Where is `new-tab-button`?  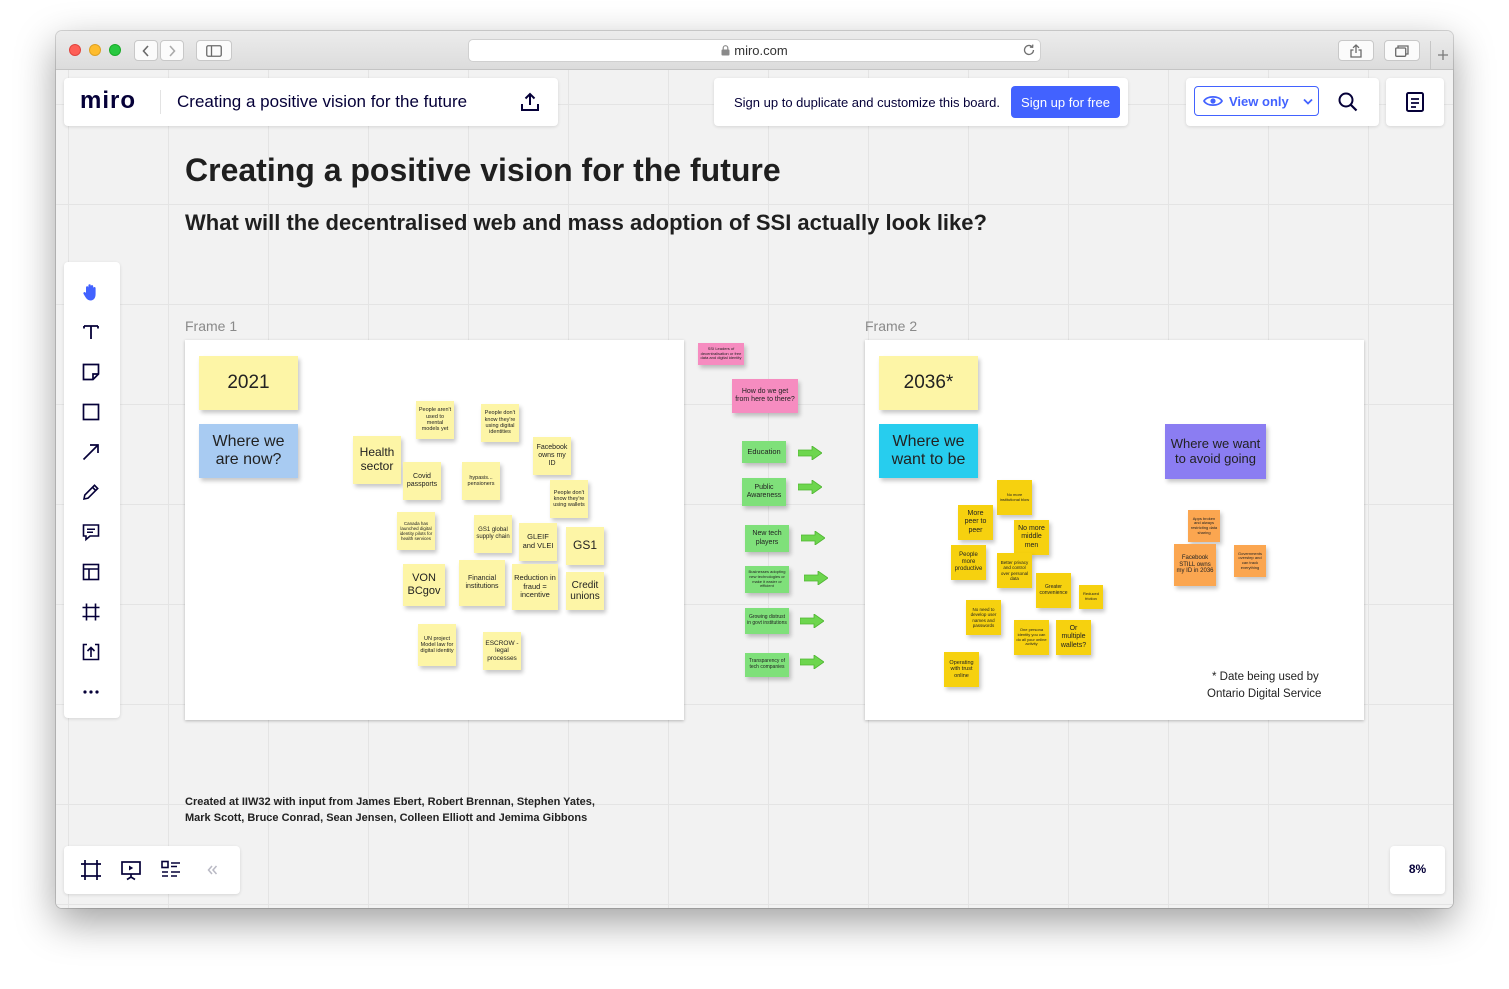 new-tab-button is located at coordinates (1441, 55).